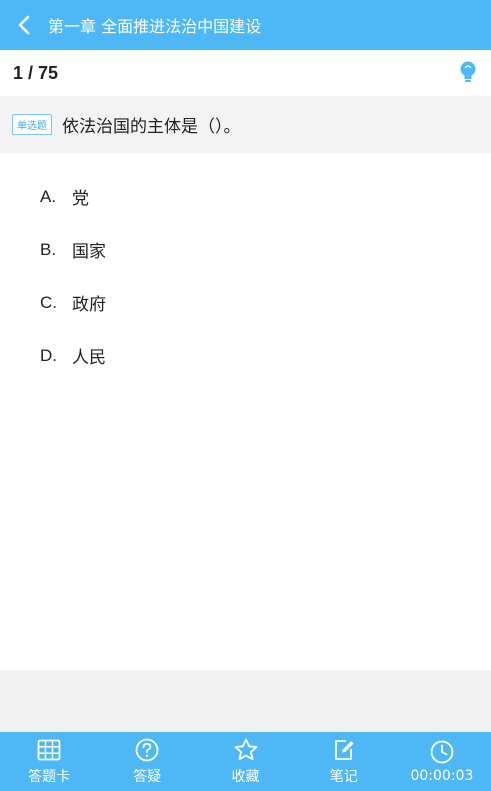 The image size is (491, 791). I want to click on tab-notes: 笔记, so click(344, 761).